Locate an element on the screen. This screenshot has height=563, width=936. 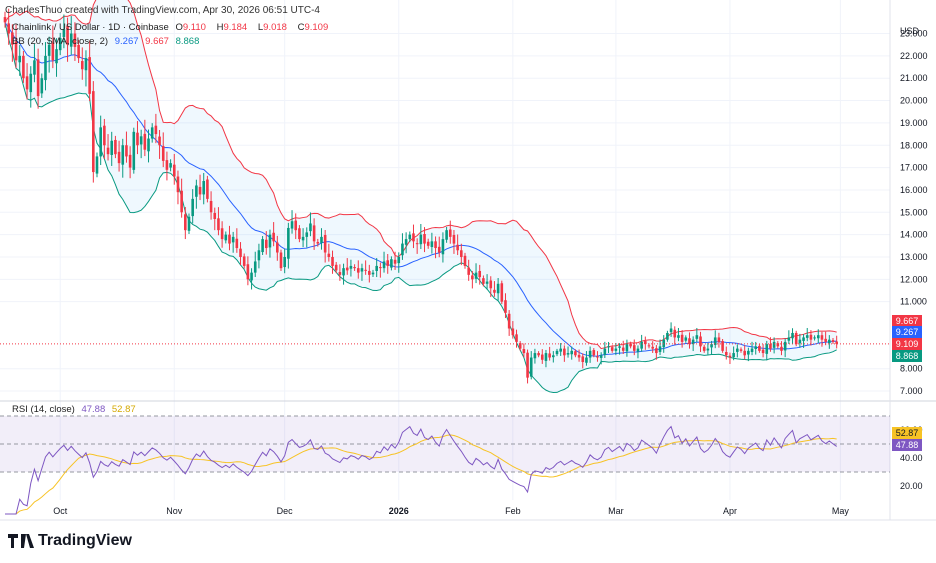
time-tick: Apr is located at coordinates (730, 511).